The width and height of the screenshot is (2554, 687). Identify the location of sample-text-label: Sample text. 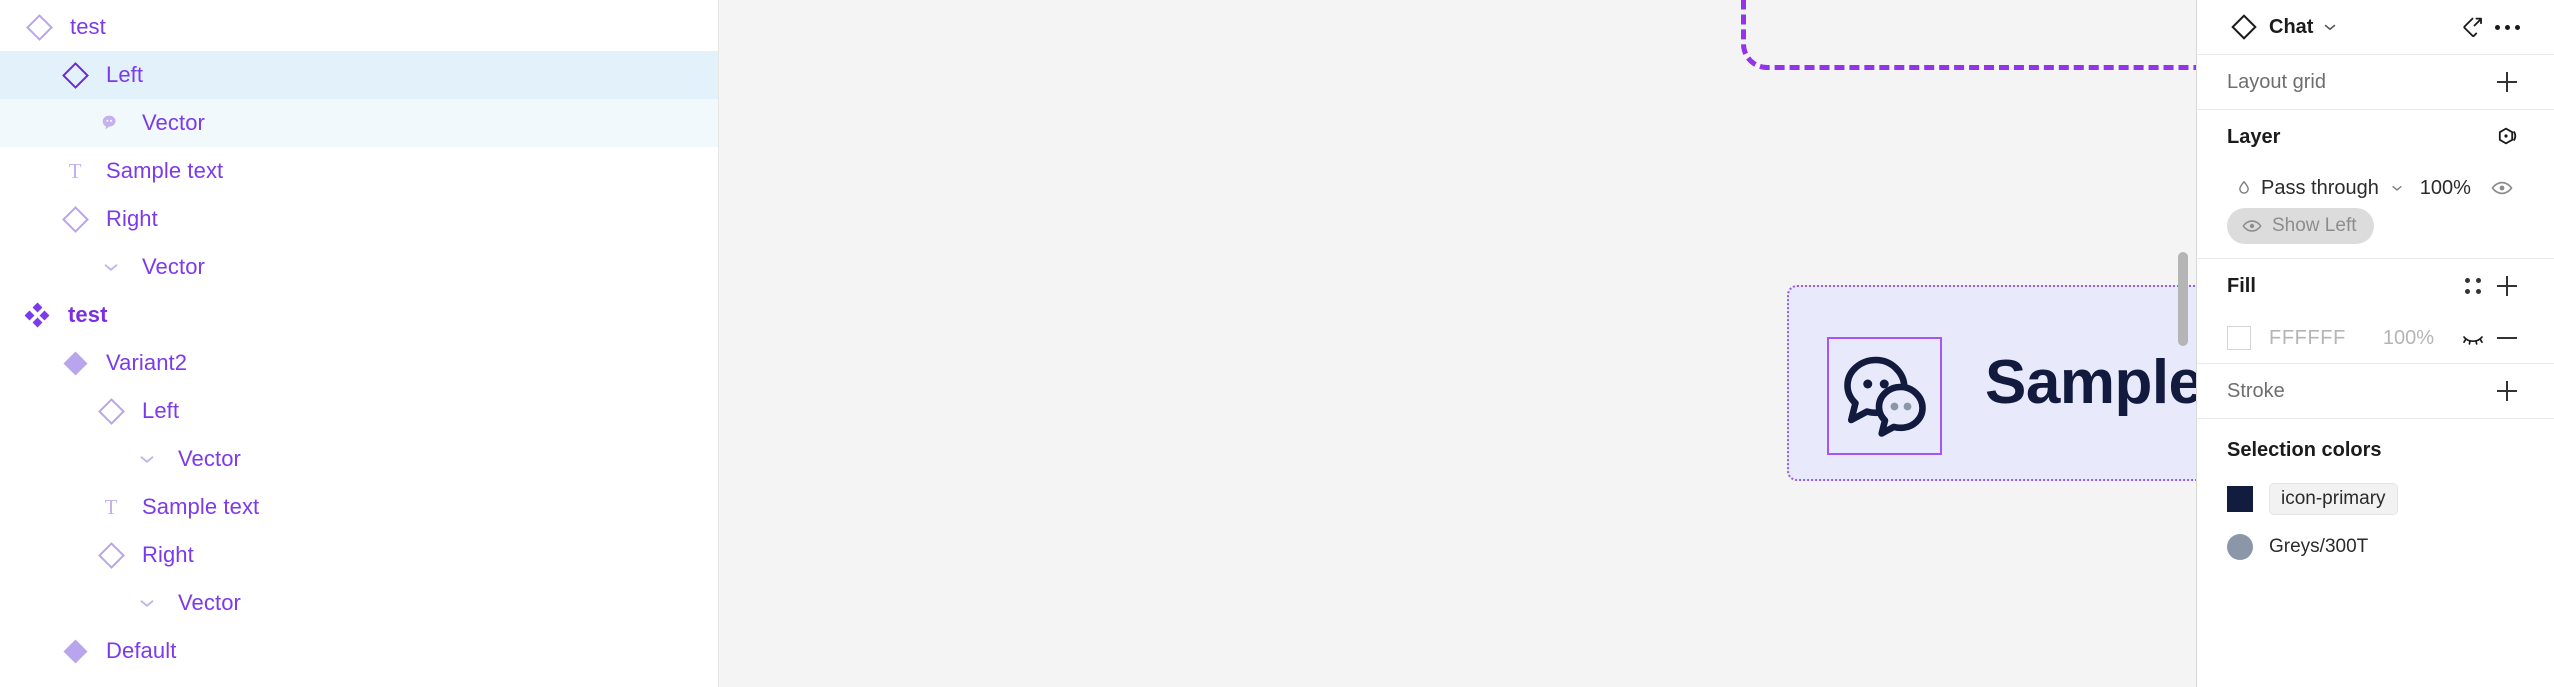
(2090, 382).